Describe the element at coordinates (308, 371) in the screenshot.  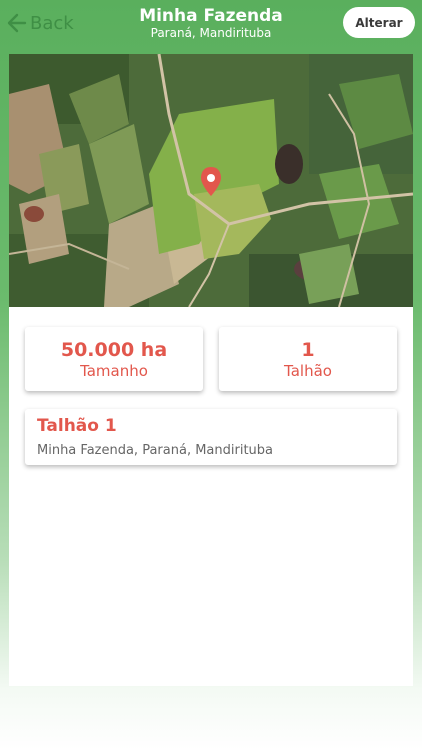
I see `stat-label: Talhão` at that location.